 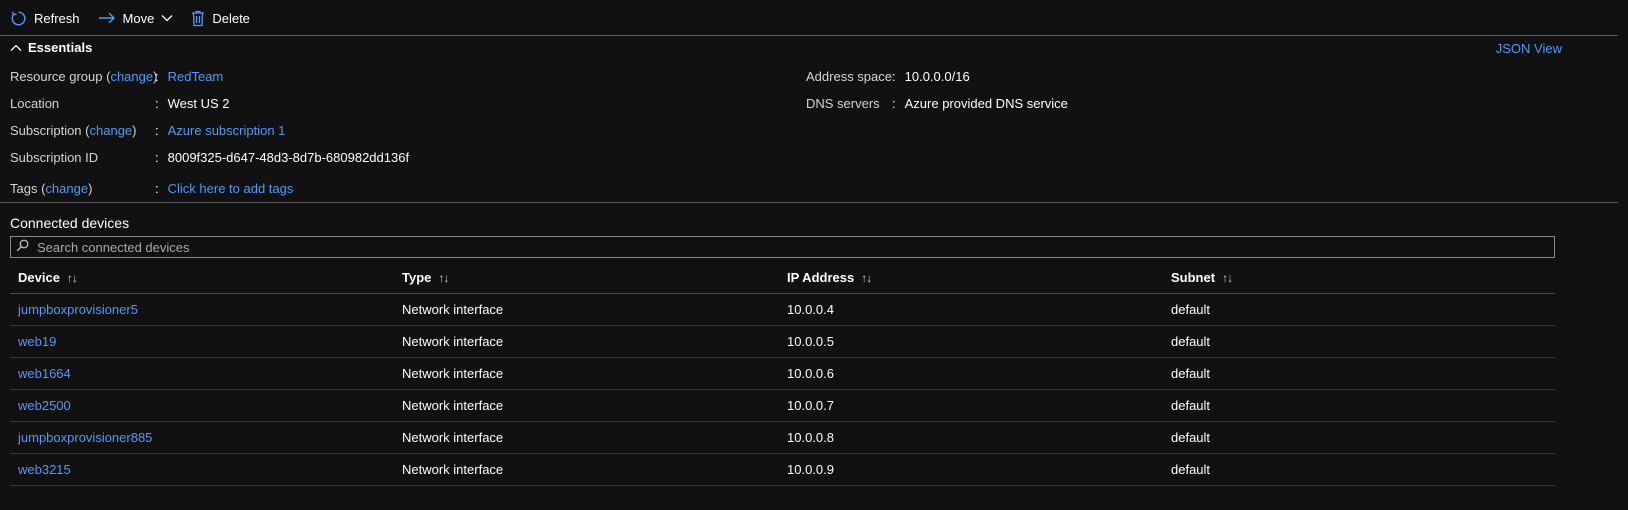 I want to click on ip-cell: 10.0.0.5, so click(x=810, y=341).